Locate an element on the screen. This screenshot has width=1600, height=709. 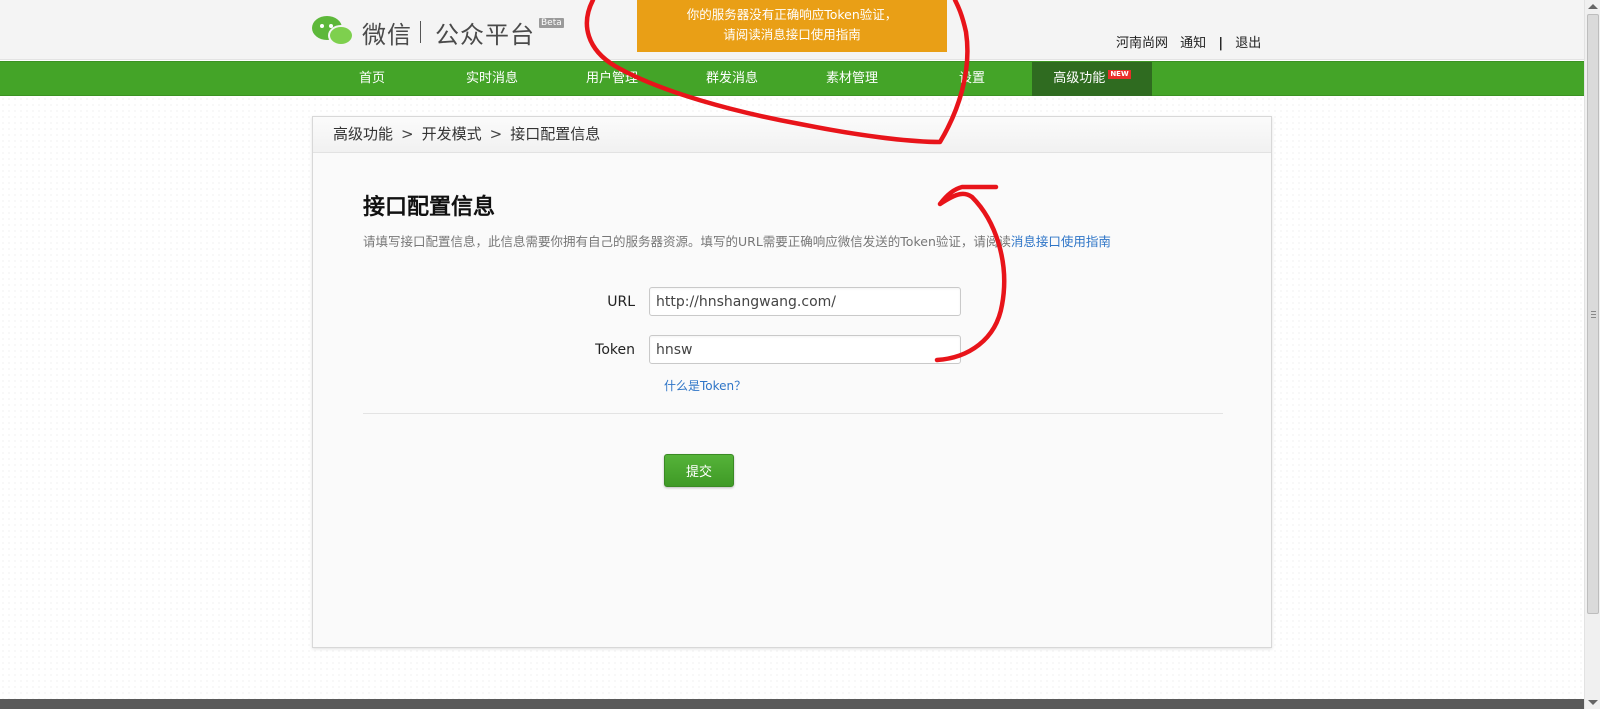
nav-label: 实时消息 is located at coordinates (491, 78).